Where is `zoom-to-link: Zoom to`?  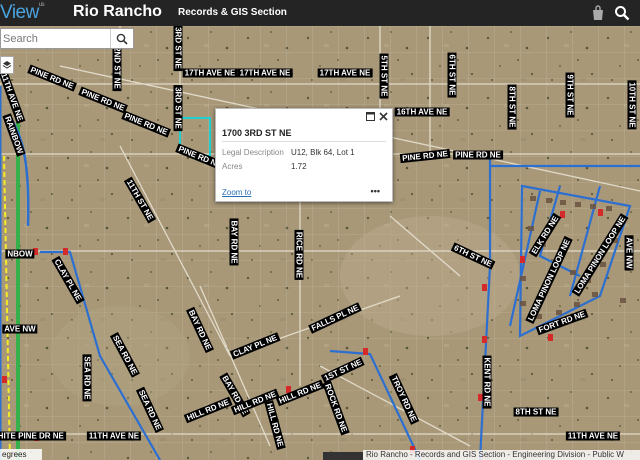 zoom-to-link: Zoom to is located at coordinates (236, 192).